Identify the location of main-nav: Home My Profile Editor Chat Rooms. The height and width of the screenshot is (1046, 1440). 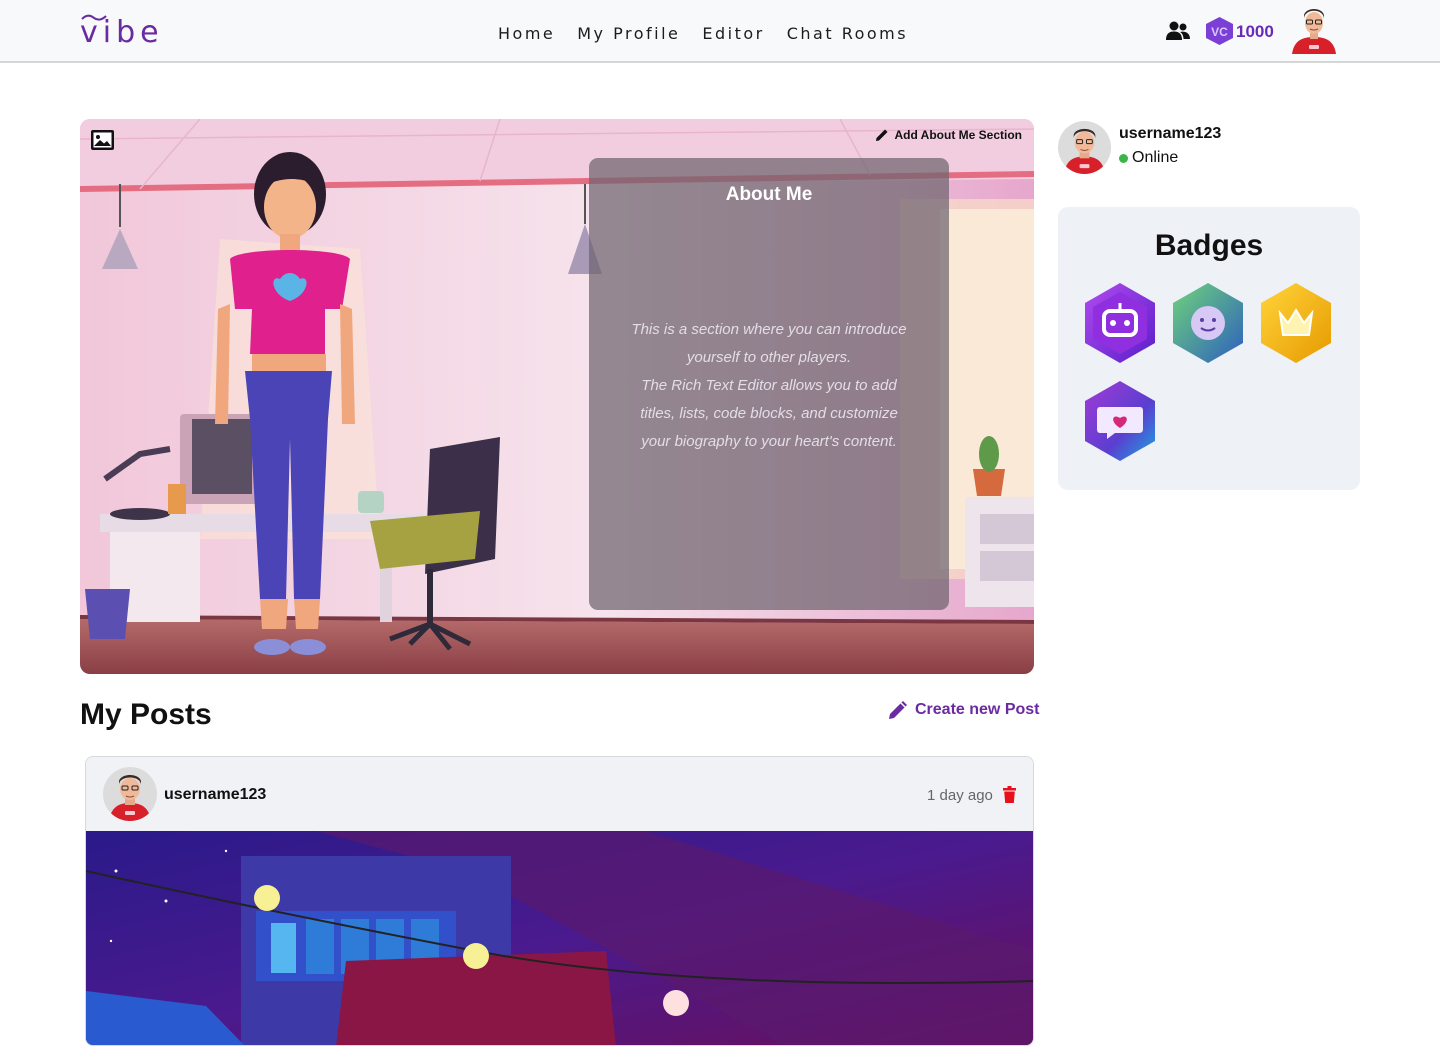
(703, 33).